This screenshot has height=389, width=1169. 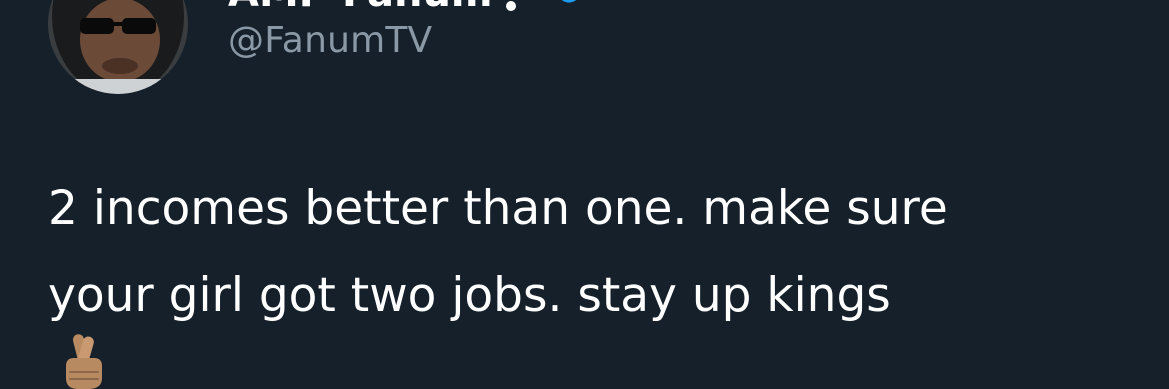 I want to click on verified-badge-icon, so click(x=569, y=1).